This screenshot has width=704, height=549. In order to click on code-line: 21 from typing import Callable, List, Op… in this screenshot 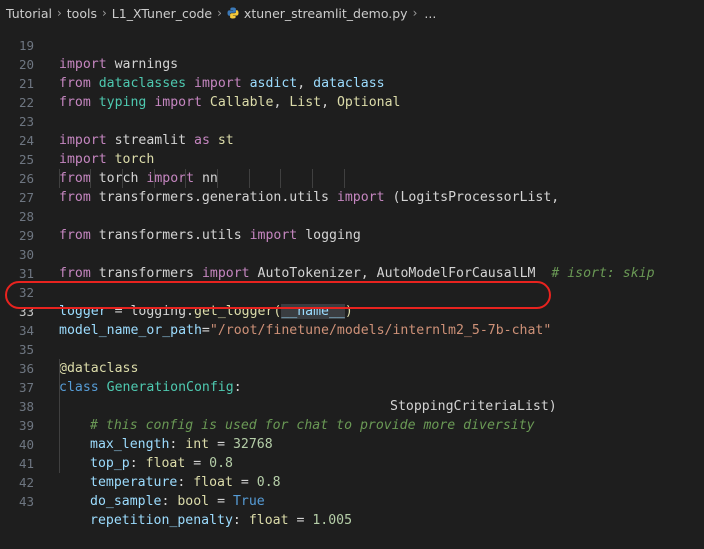, I will do `click(352, 82)`.